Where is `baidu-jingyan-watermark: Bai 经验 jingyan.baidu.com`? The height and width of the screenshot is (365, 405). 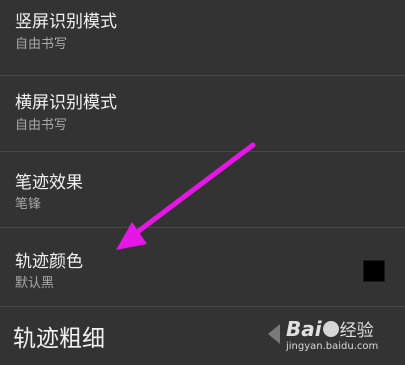
baidu-jingyan-watermark: Bai 经验 jingyan.baidu.com is located at coordinates (328, 336).